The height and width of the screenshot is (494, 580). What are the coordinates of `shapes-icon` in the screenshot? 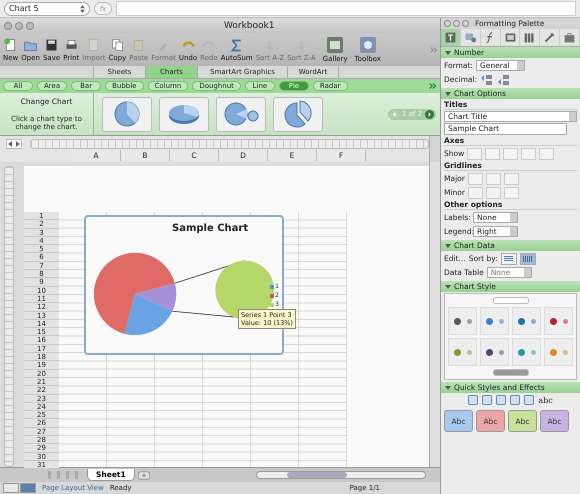 It's located at (470, 37).